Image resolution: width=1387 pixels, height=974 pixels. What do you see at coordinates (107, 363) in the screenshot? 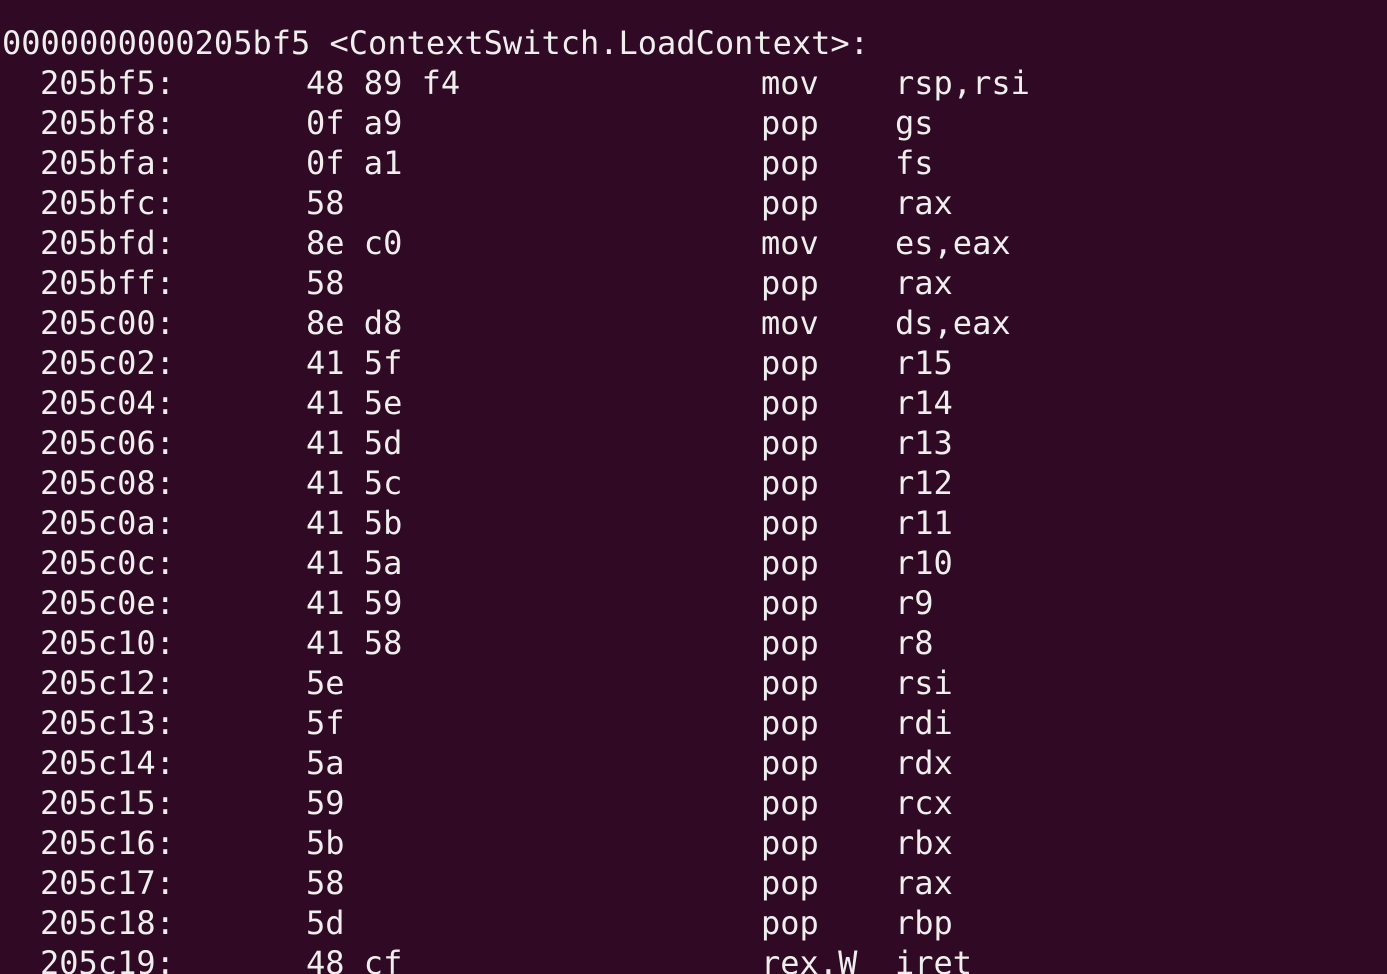
I see `address-cell: 205c02:` at bounding box center [107, 363].